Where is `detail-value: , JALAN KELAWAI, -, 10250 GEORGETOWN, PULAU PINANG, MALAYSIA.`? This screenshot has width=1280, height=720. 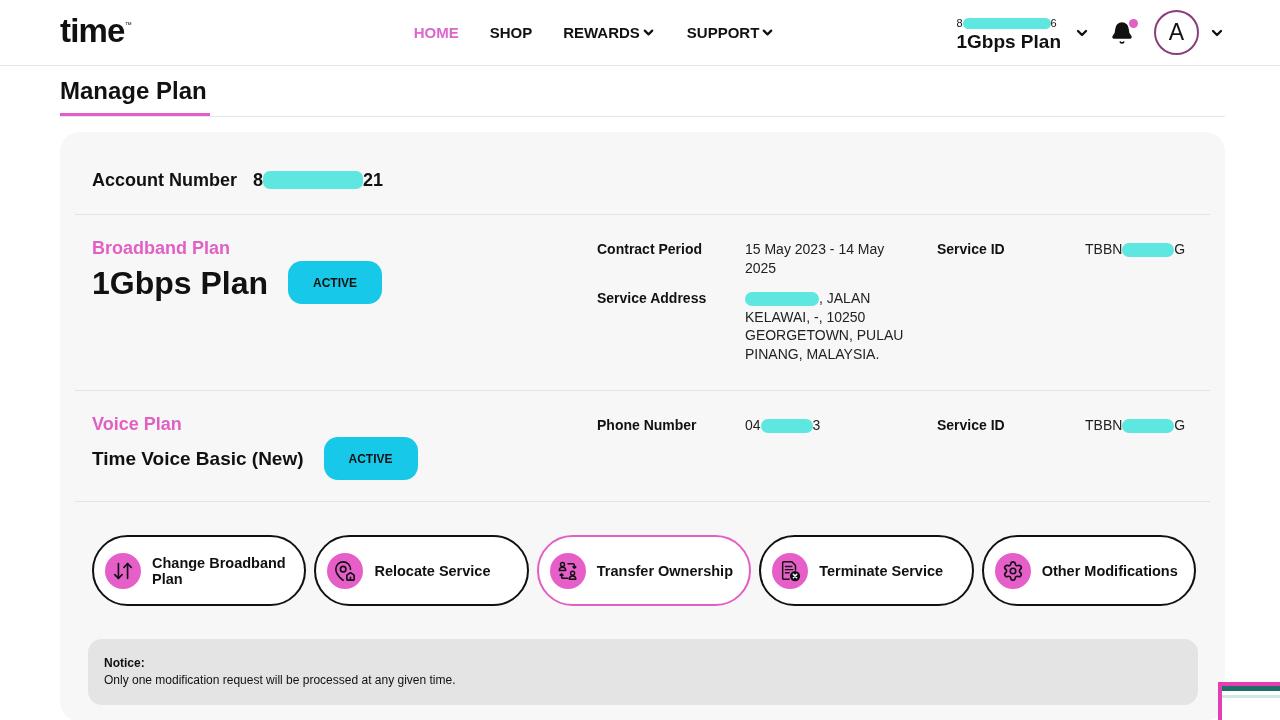
detail-value: , JALAN KELAWAI, -, 10250 GEORGETOWN, PULAU PINANG, MALAYSIA. is located at coordinates (824, 326).